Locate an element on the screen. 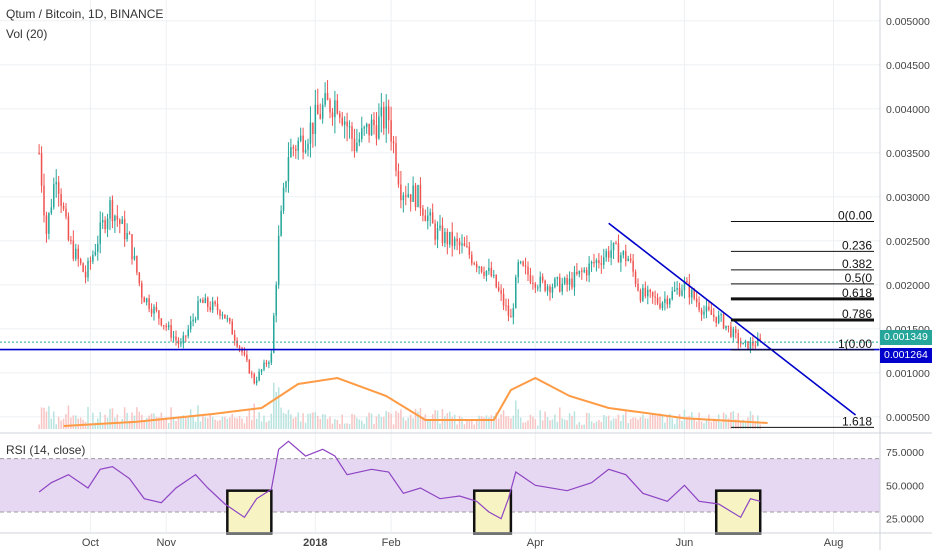 The image size is (932, 555). fib-level-label: 1(0.00 is located at coordinates (855, 344).